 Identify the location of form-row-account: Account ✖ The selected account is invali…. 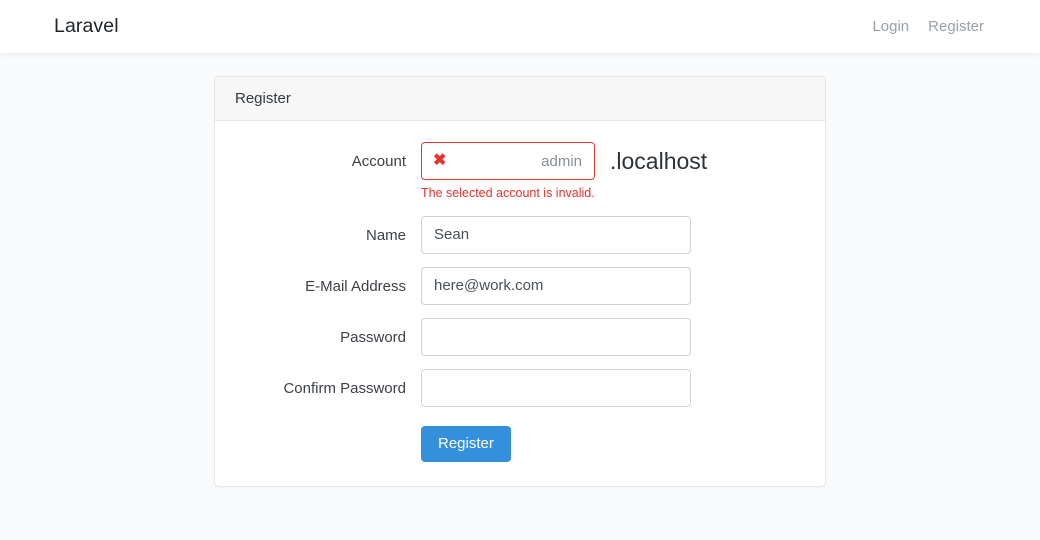
(520, 172).